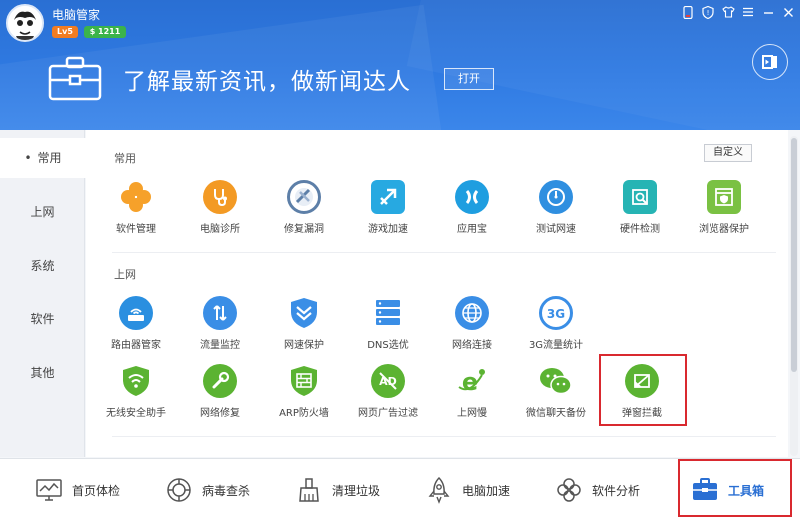 The height and width of the screenshot is (520, 800). I want to click on tool-speed-protect: 网速保护, so click(304, 324).